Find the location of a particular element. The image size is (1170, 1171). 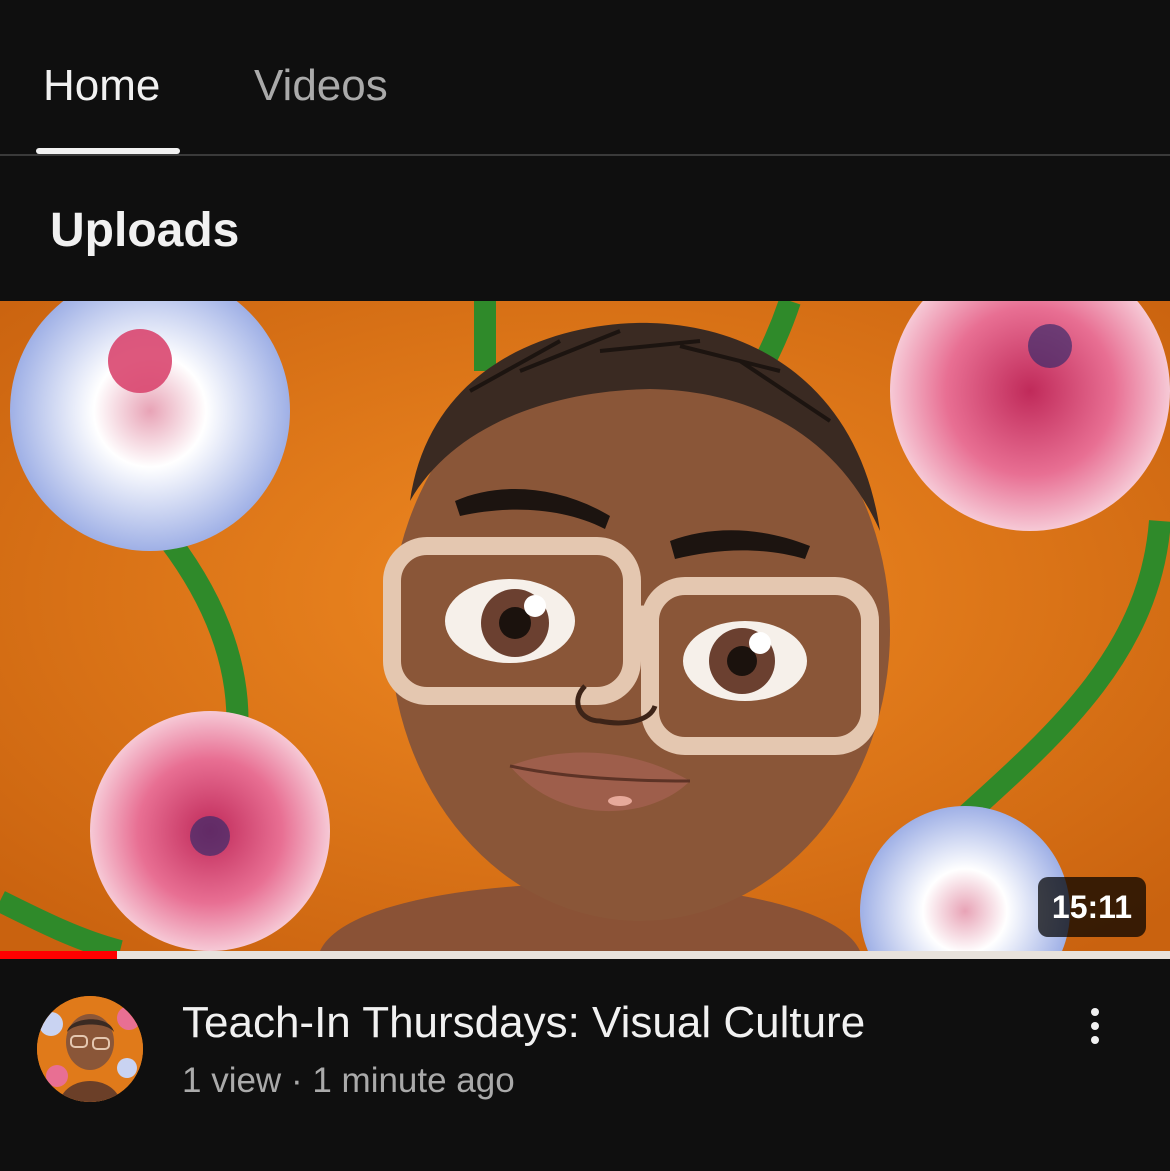

tab-home: Home is located at coordinates (101, 86).